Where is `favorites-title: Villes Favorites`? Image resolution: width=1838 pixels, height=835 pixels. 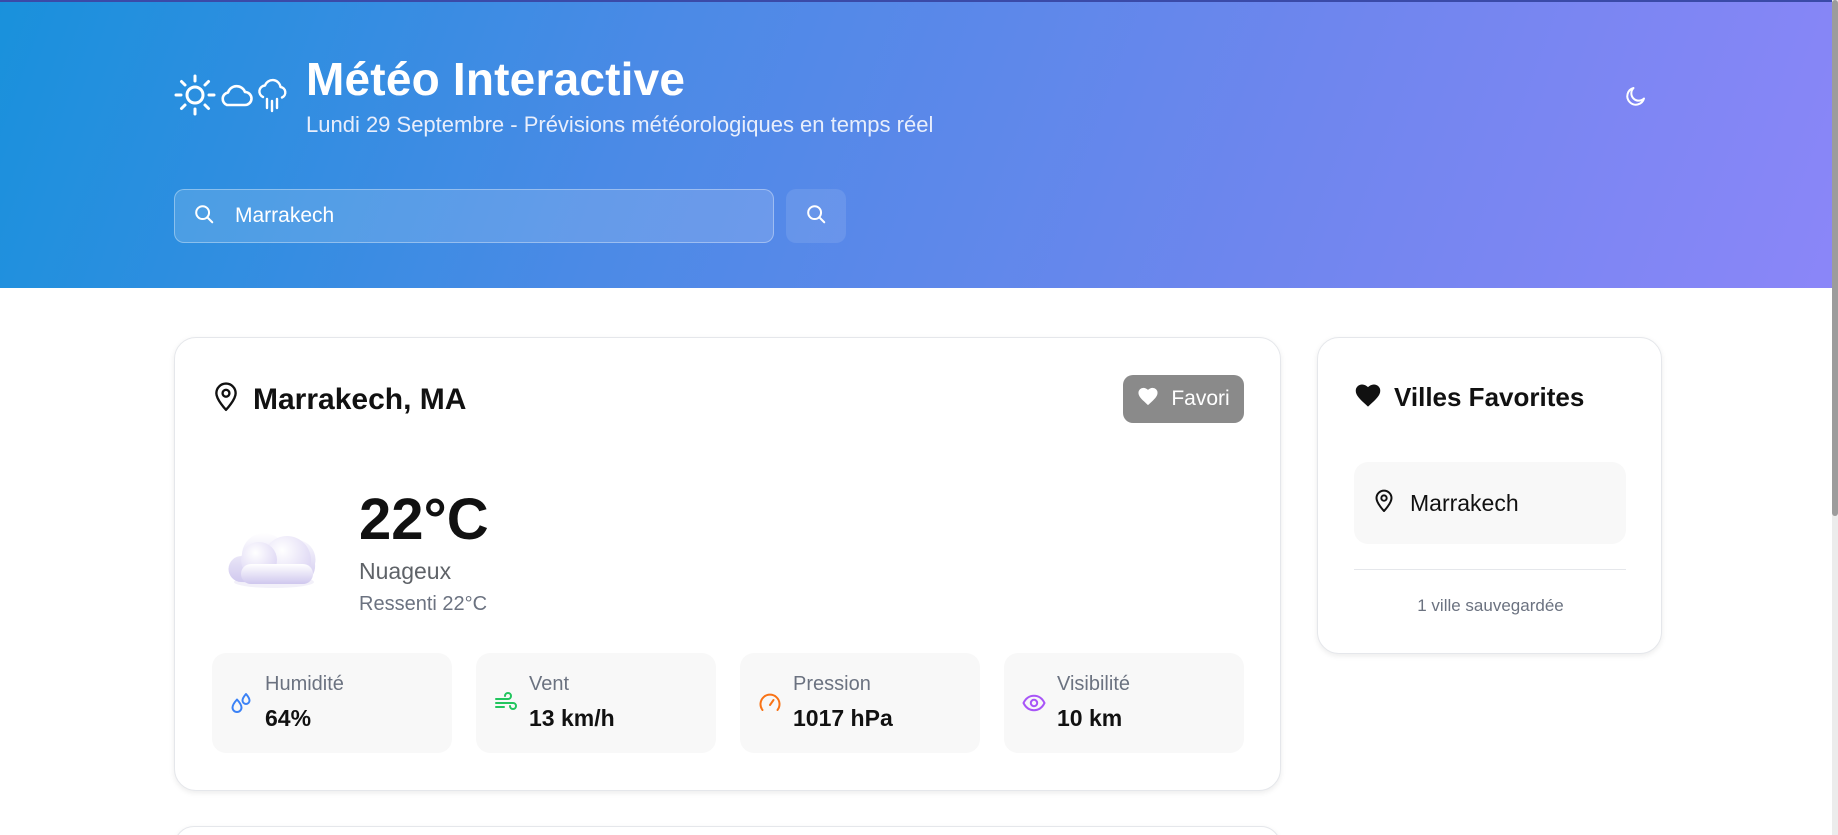
favorites-title: Villes Favorites is located at coordinates (1489, 397).